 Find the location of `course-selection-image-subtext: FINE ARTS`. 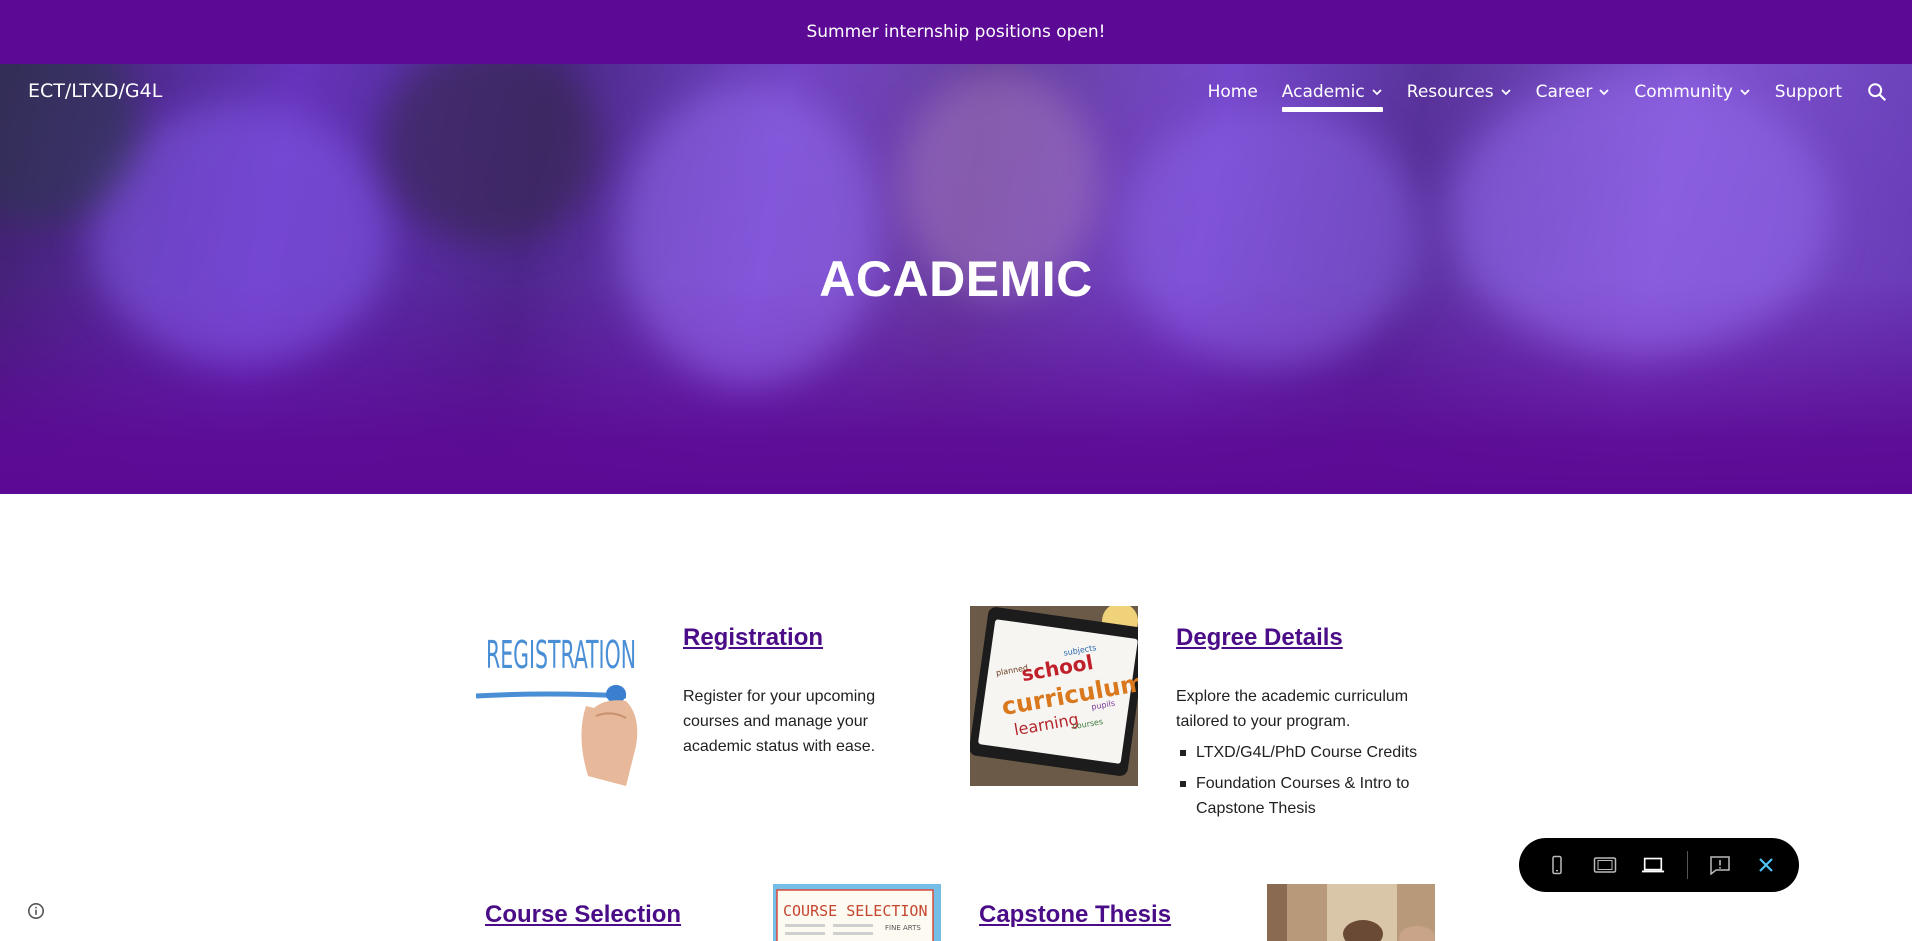

course-selection-image-subtext: FINE ARTS is located at coordinates (903, 928).